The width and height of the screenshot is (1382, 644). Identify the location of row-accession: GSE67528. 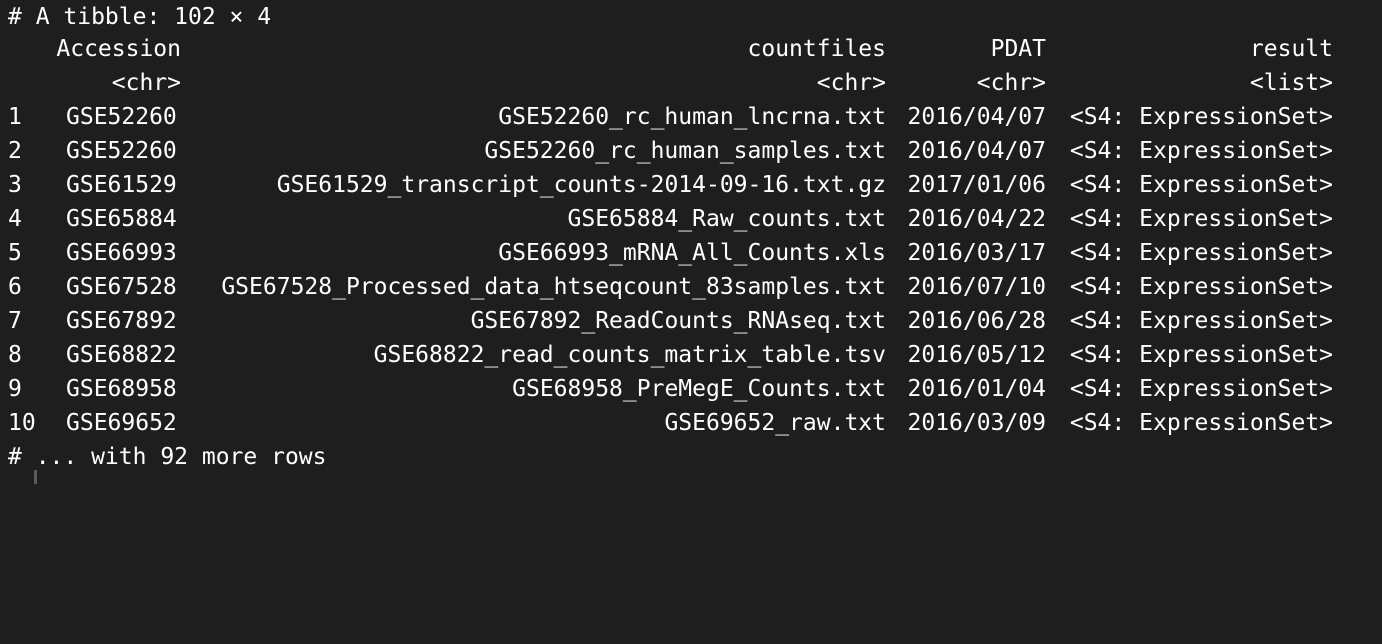
(121, 287).